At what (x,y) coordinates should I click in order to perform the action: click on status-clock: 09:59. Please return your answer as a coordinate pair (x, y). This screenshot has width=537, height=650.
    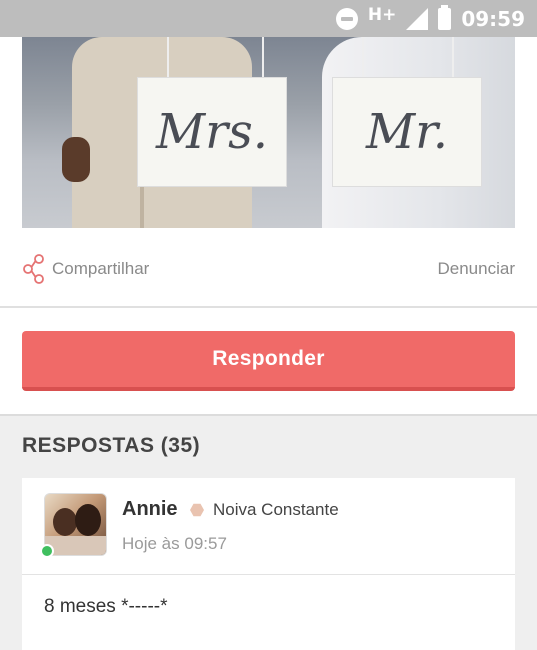
    Looking at the image, I should click on (493, 18).